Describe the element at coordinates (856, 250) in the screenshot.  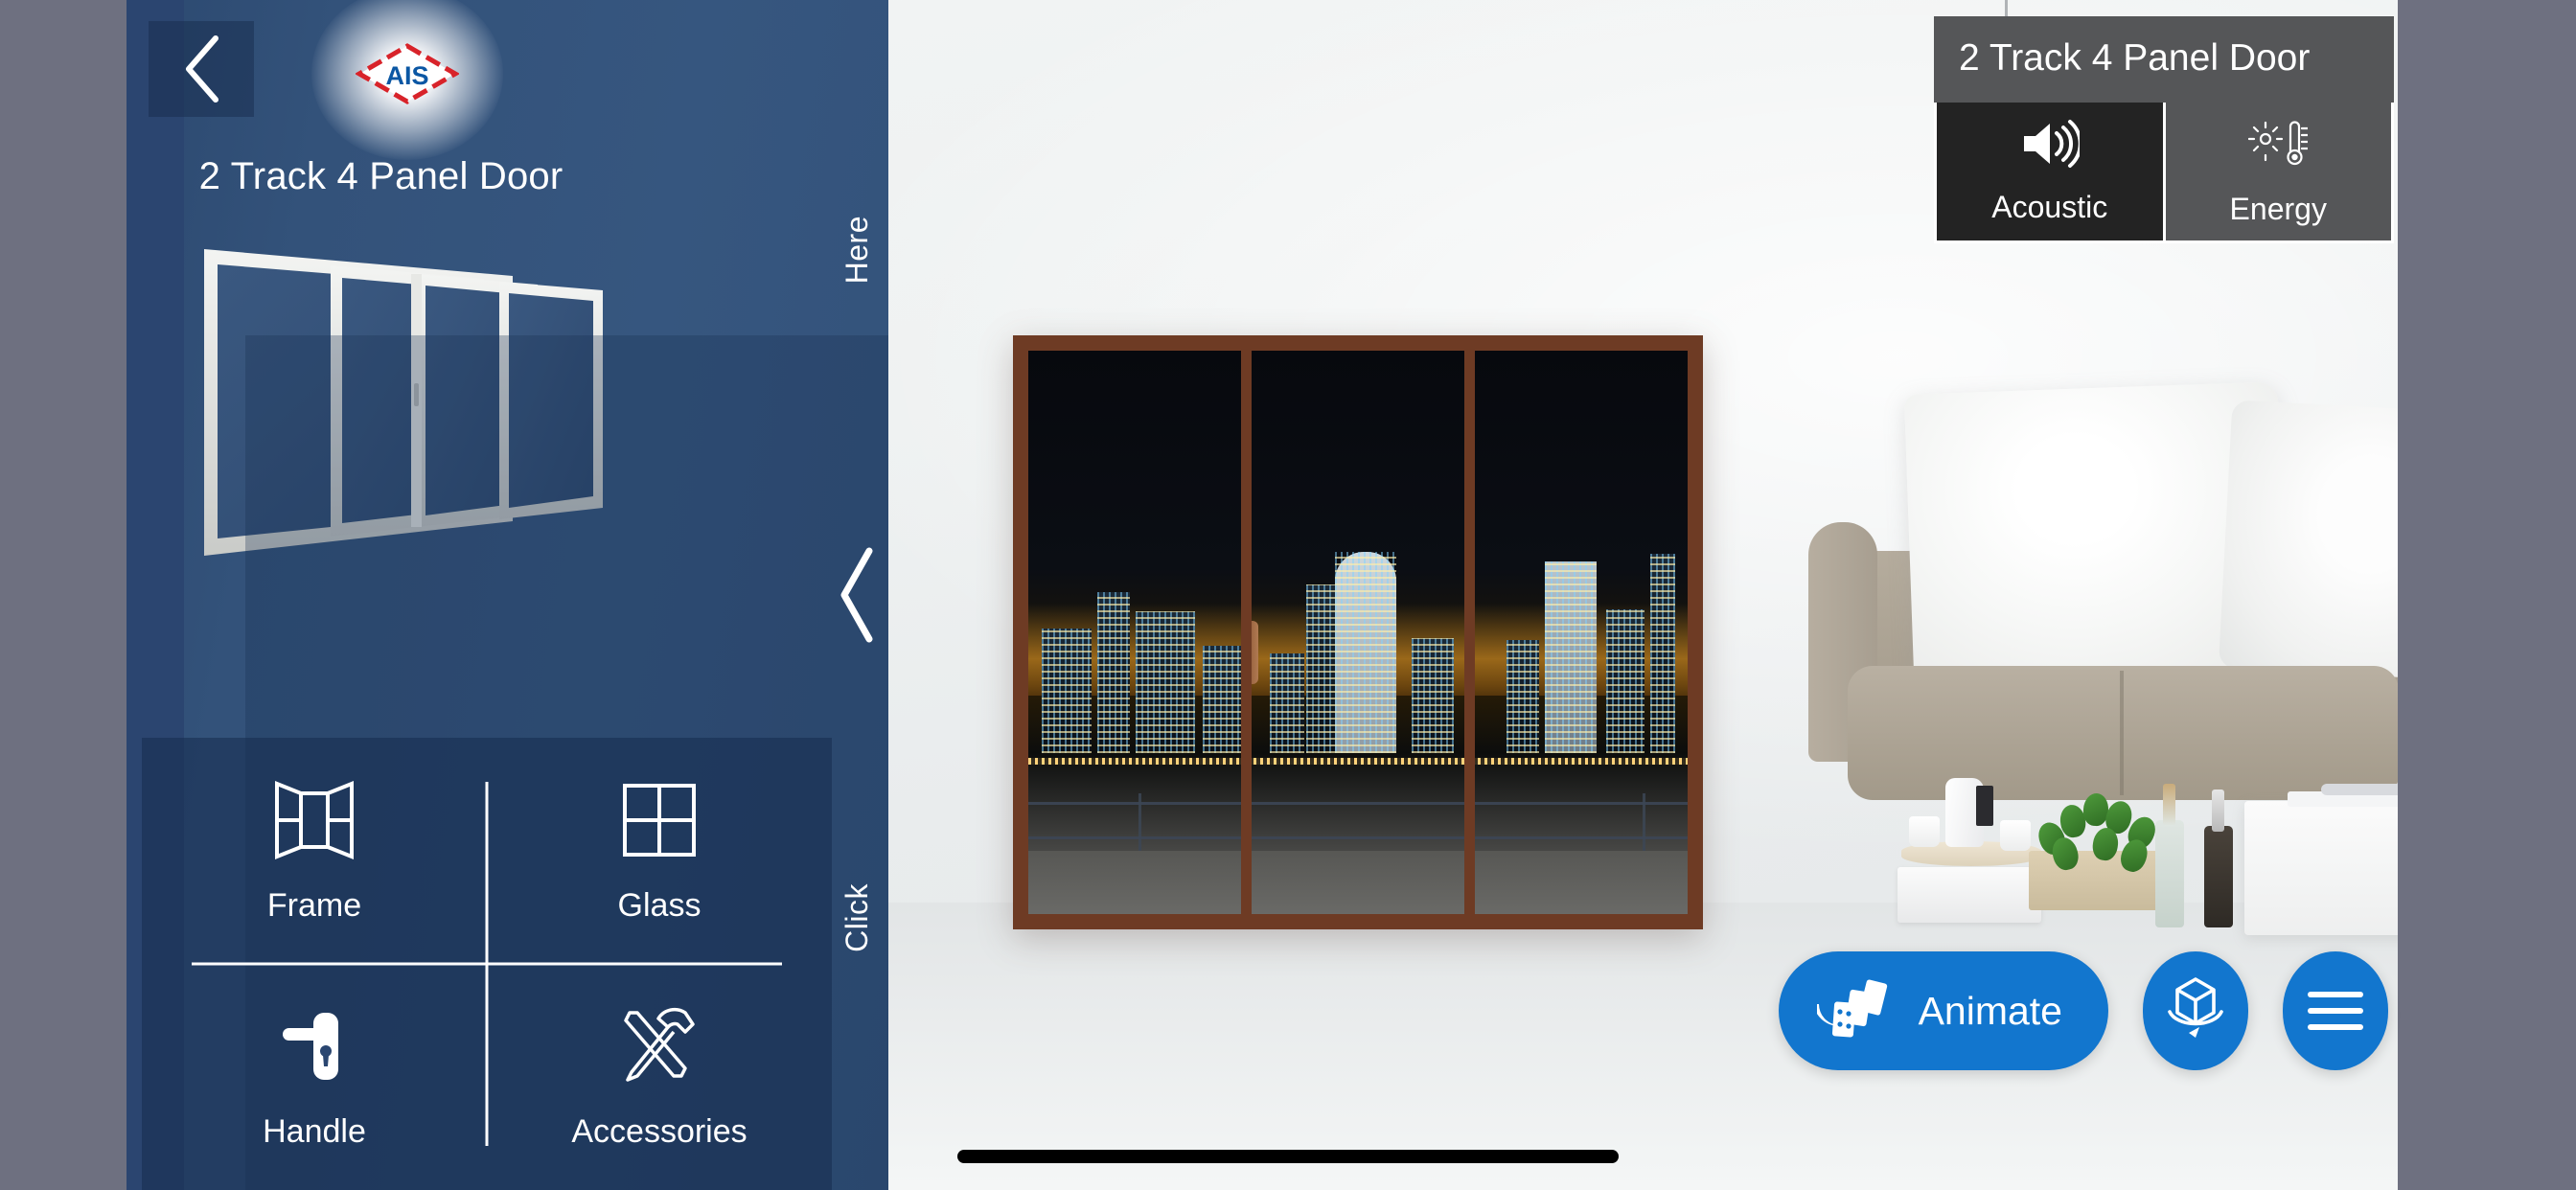
I see `collapse-hint-top: Here` at that location.